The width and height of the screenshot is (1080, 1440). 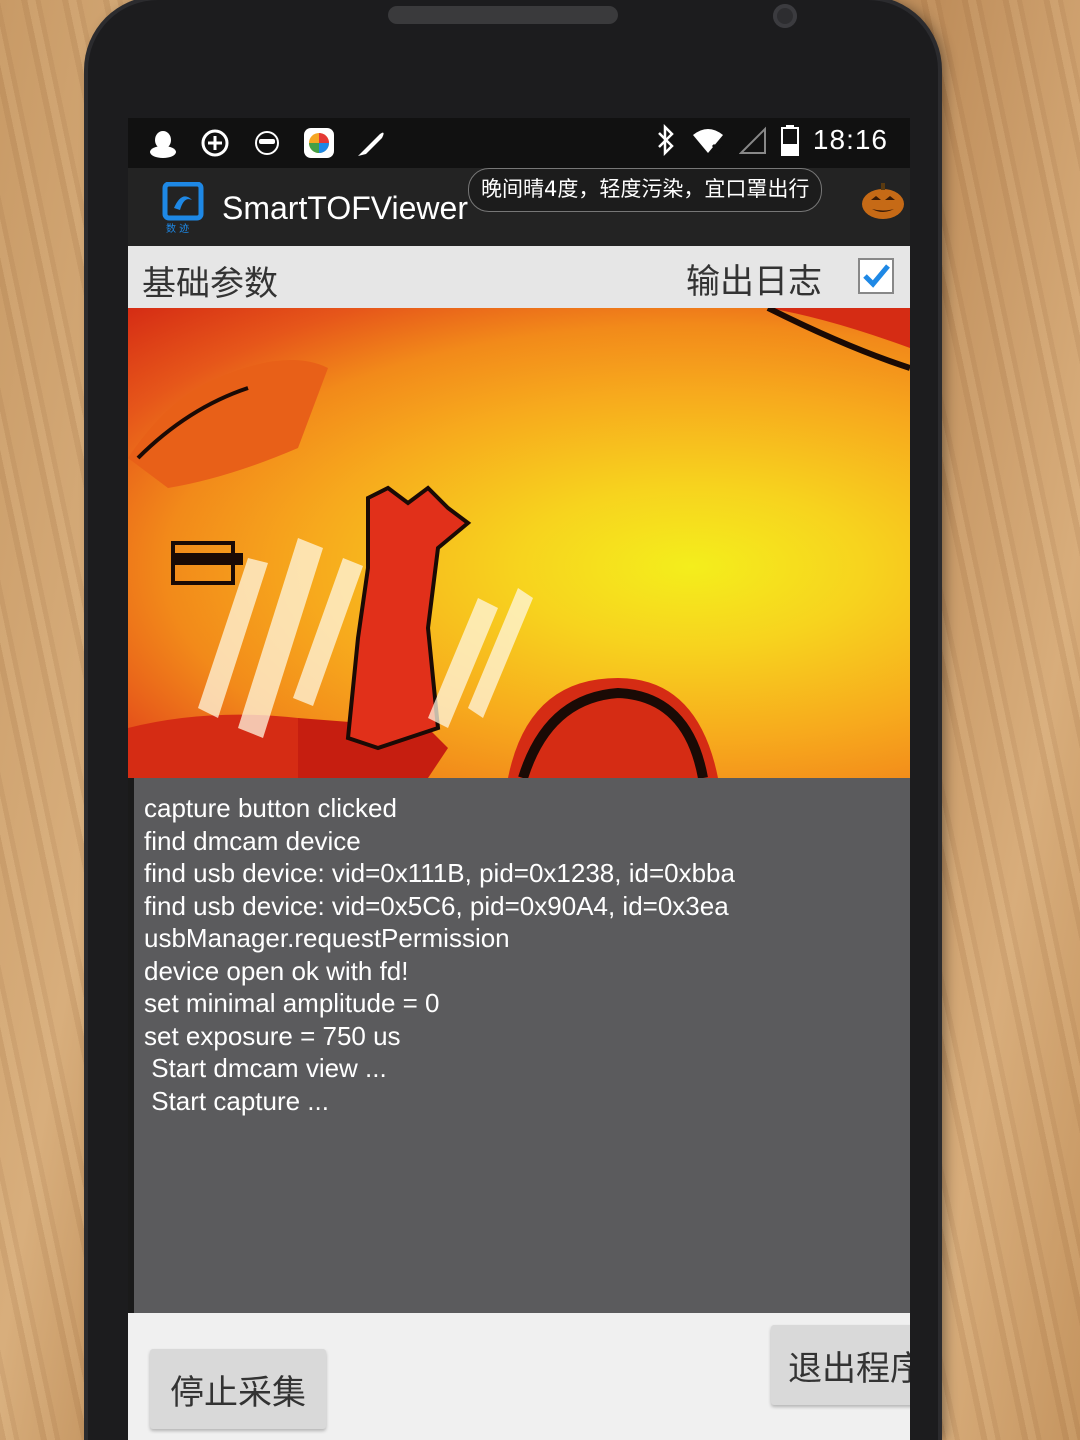 I want to click on earpiece-speaker, so click(x=503, y=15).